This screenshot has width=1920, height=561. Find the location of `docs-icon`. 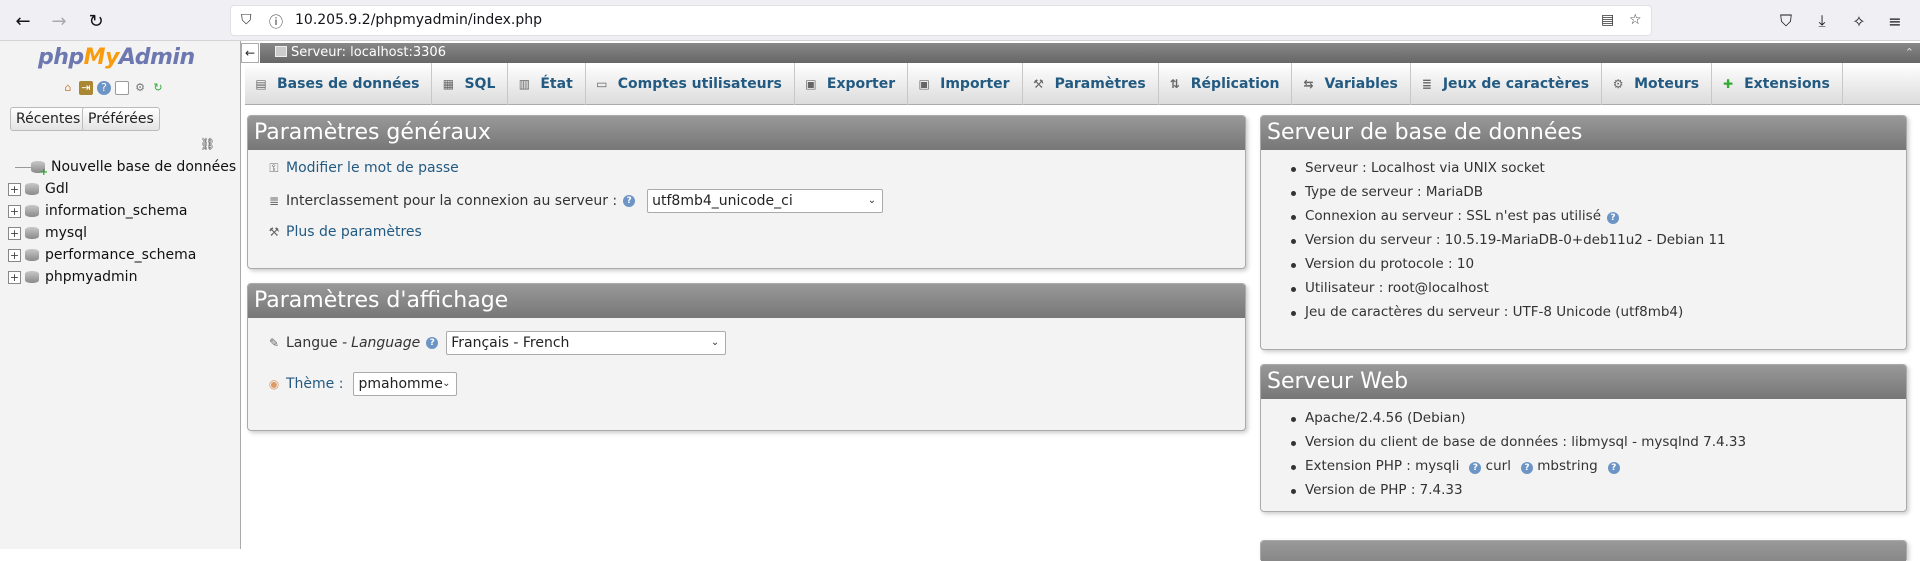

docs-icon is located at coordinates (122, 88).